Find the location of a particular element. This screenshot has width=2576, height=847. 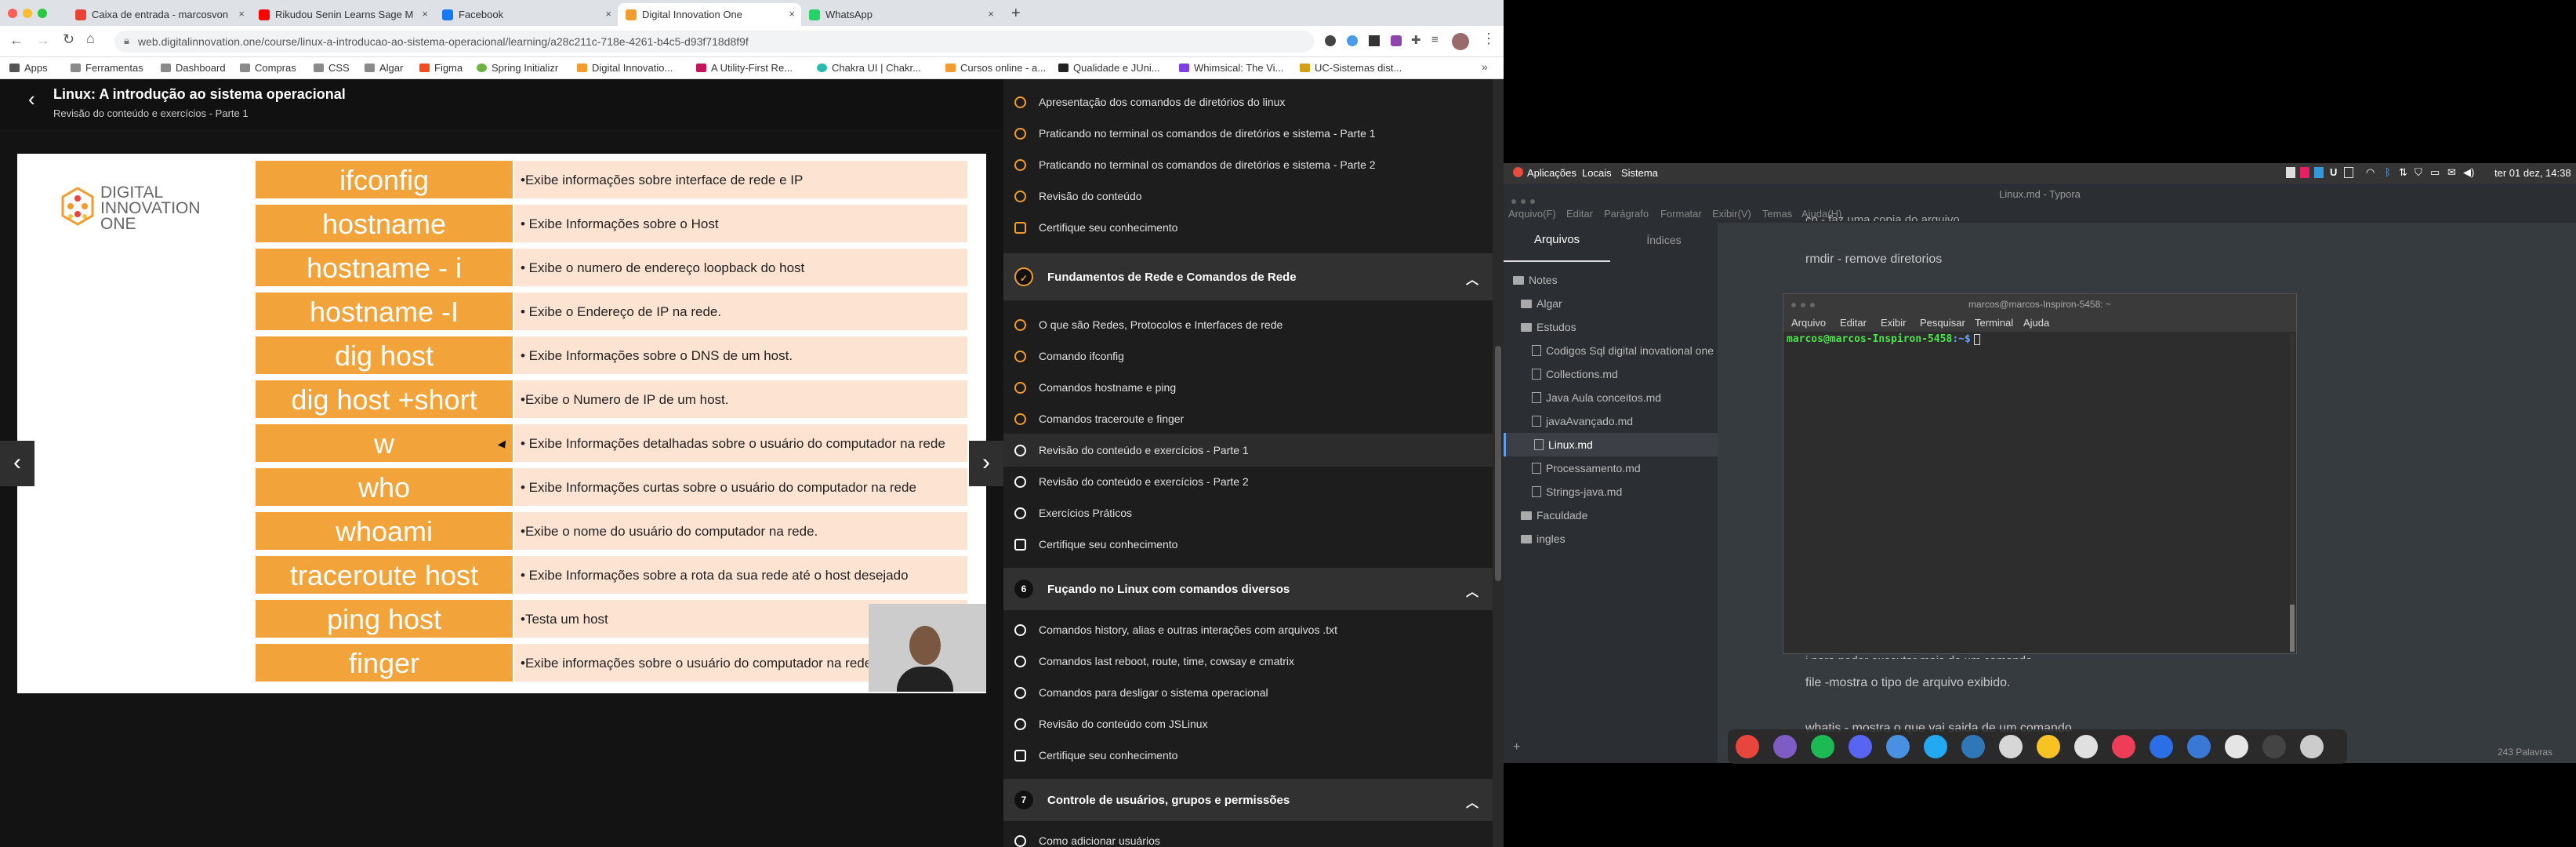

terminal-scrollbar is located at coordinates (2293, 493).